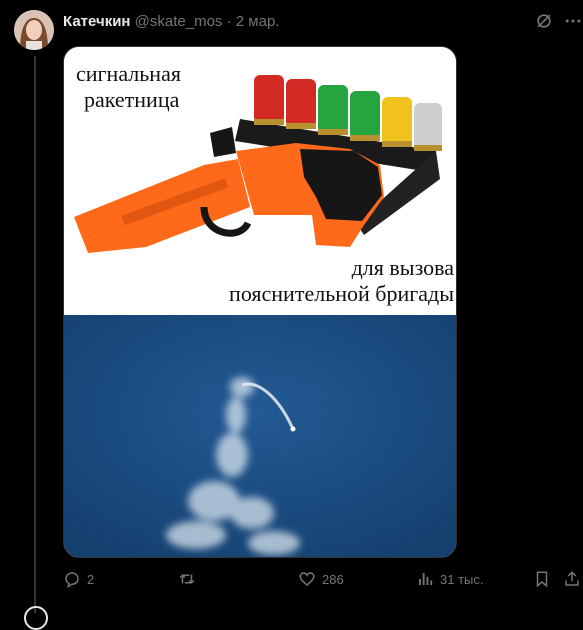 The image size is (583, 630). What do you see at coordinates (179, 21) in the screenshot?
I see `author-handle: @skate_mos` at bounding box center [179, 21].